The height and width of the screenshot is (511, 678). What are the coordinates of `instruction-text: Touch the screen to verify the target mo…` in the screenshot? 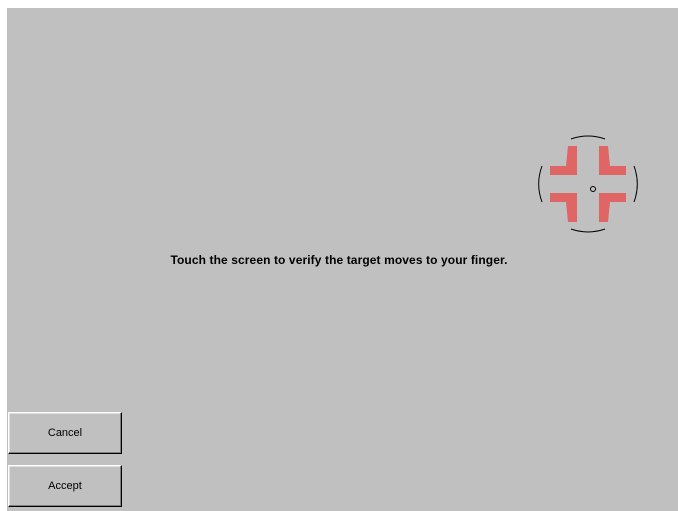 It's located at (339, 260).